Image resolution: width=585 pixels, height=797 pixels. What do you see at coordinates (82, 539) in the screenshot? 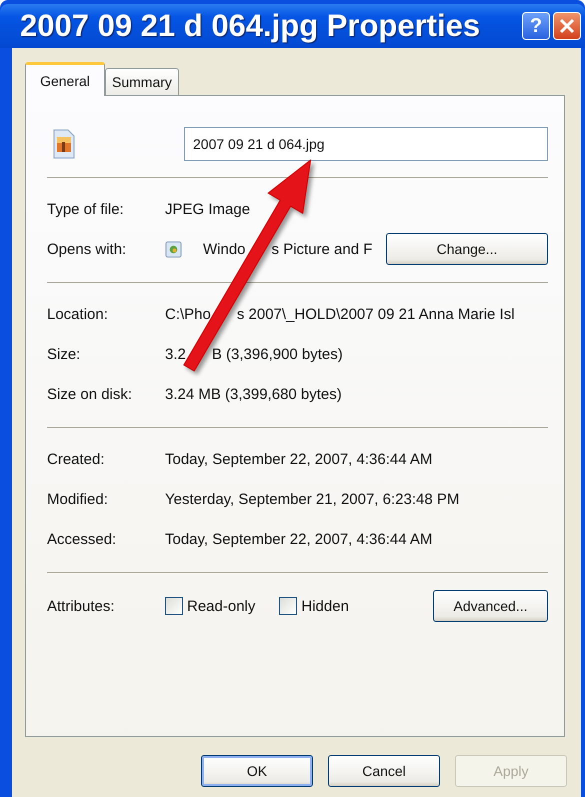
I see `field-label: Accessed:` at bounding box center [82, 539].